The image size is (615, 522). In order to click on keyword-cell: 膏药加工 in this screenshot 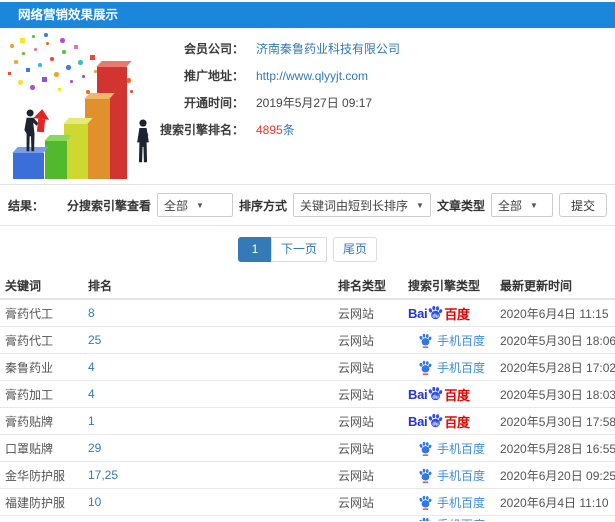, I will do `click(29, 394)`.